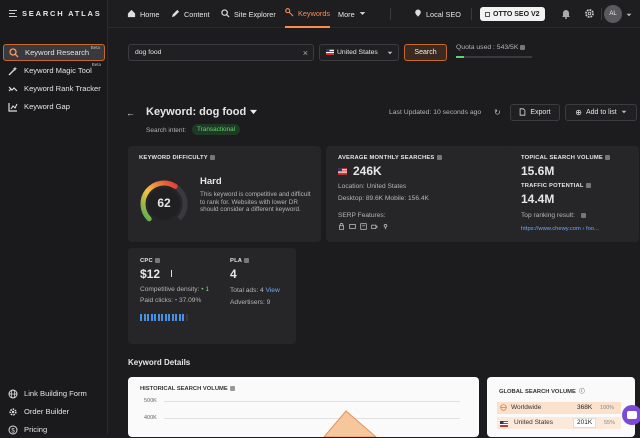  I want to click on nav-content: Content, so click(190, 14).